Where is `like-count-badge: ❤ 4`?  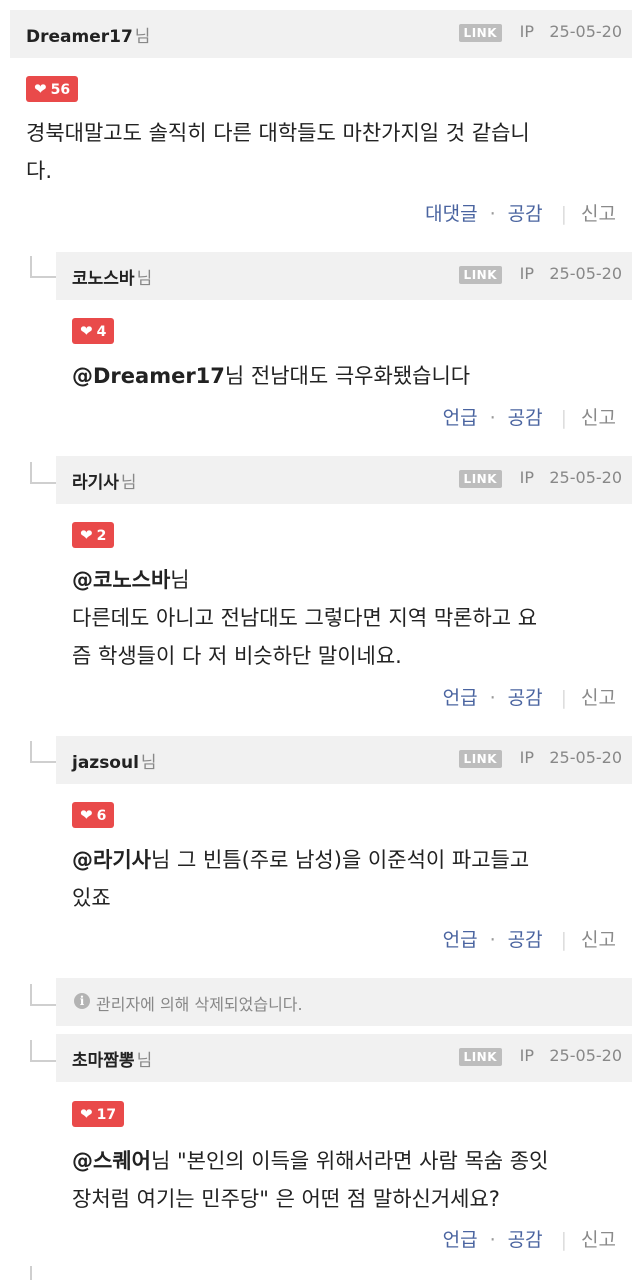 like-count-badge: ❤ 4 is located at coordinates (93, 331).